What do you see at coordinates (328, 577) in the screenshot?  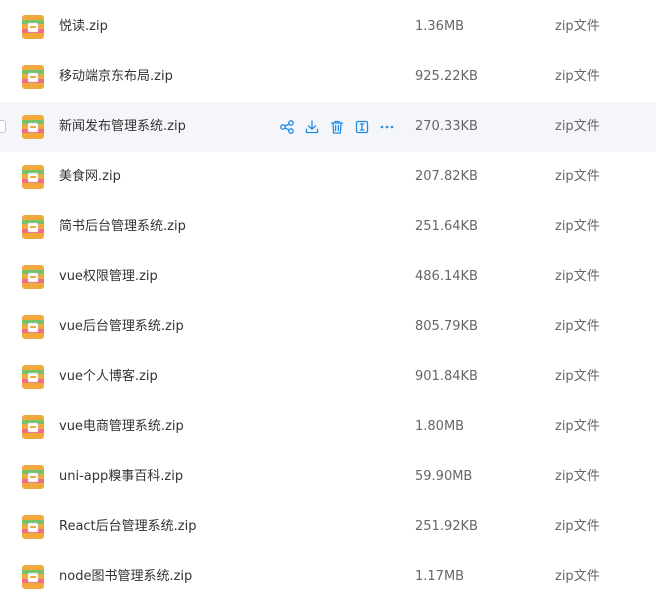 I see `file-row: node图书管理系统.zip 1.17MB zip文件` at bounding box center [328, 577].